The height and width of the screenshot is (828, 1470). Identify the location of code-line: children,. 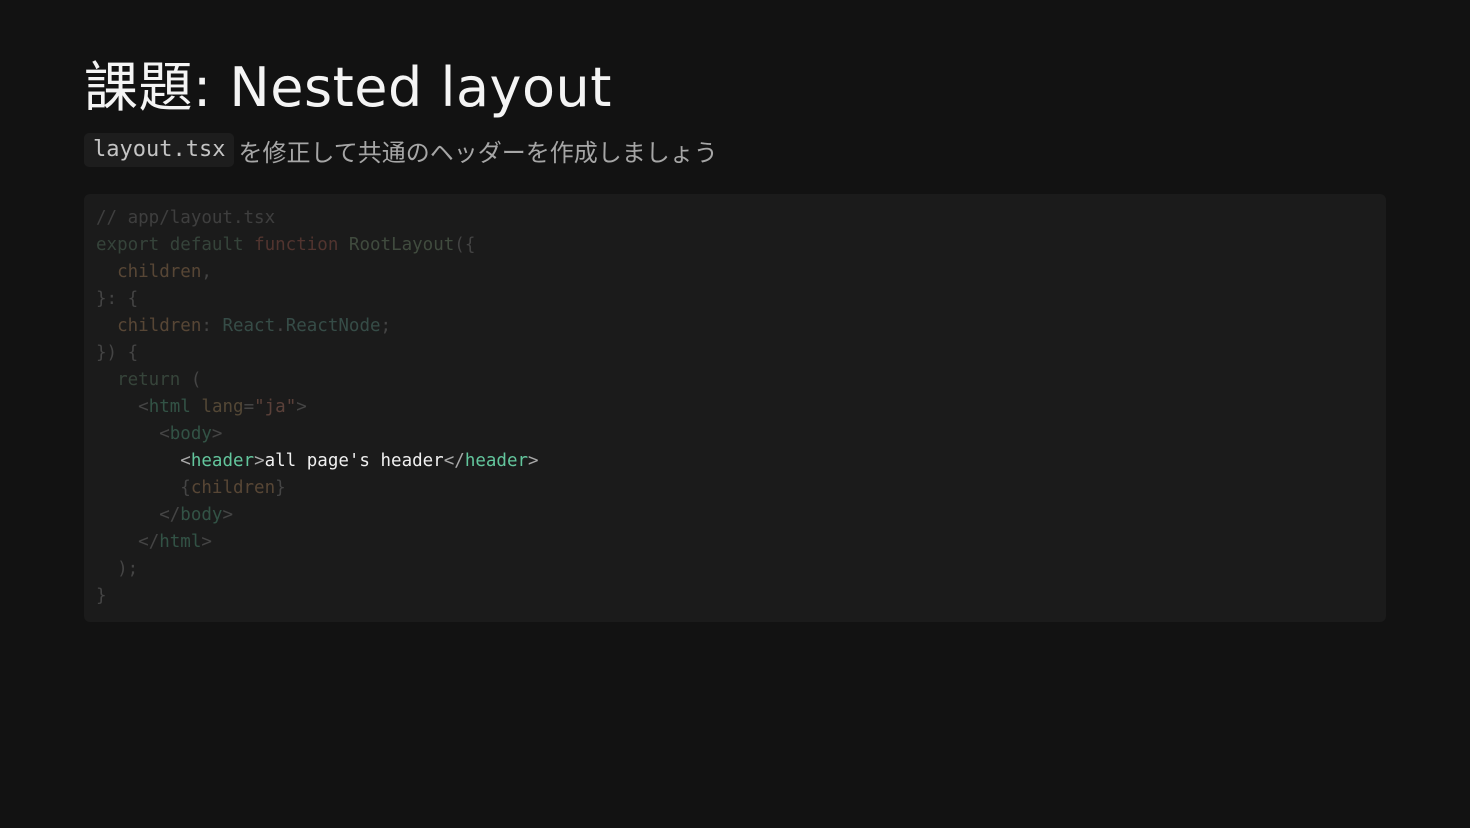
(735, 272).